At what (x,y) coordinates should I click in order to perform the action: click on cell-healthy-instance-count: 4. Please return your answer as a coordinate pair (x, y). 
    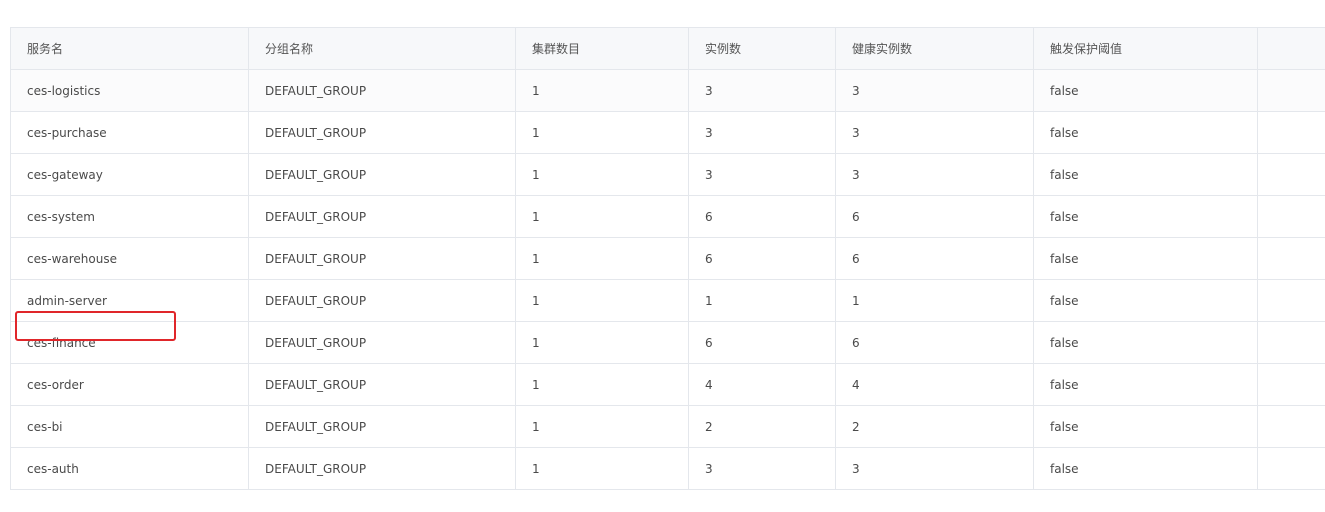
    Looking at the image, I should click on (934, 384).